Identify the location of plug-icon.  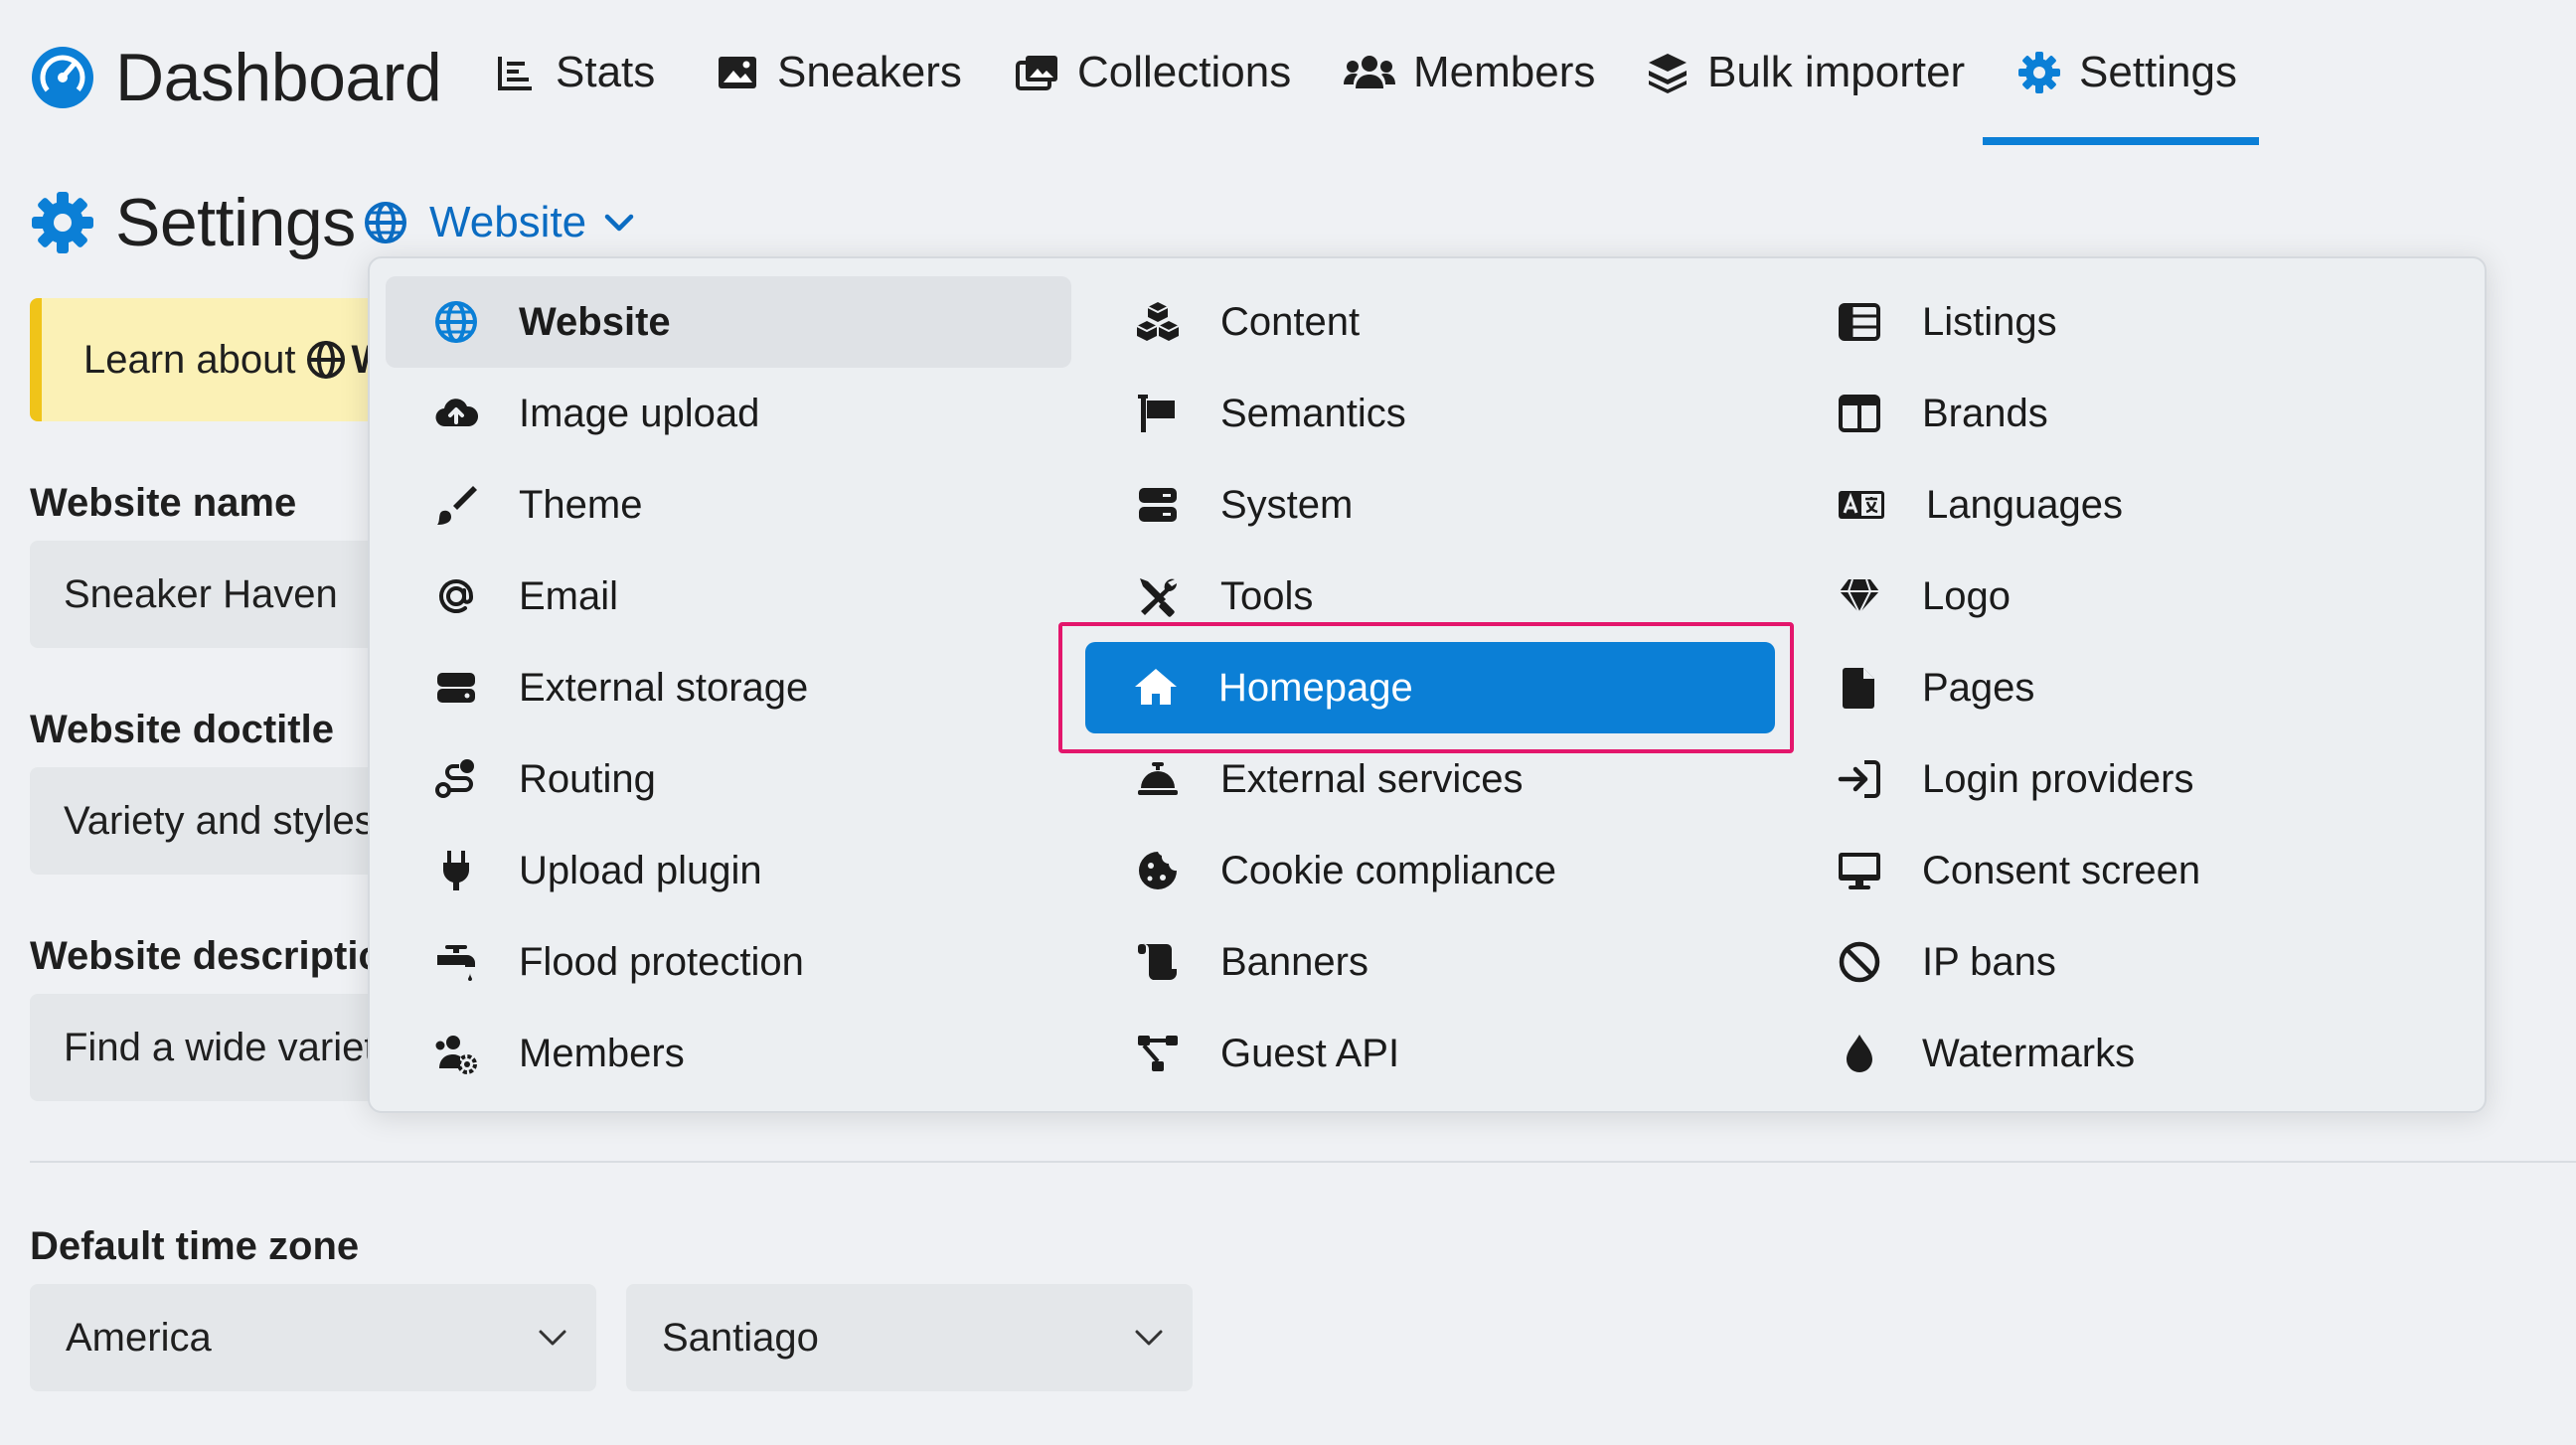
(456, 870).